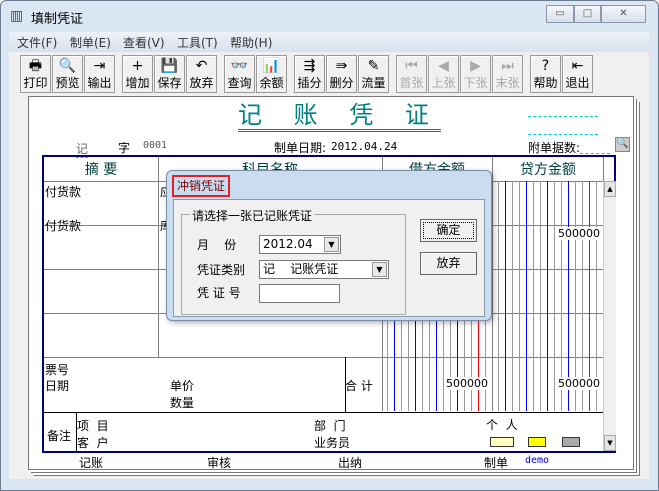 Image resolution: width=659 pixels, height=491 pixels. Describe the element at coordinates (137, 74) in the screenshot. I see `add-button: + 增加` at that location.